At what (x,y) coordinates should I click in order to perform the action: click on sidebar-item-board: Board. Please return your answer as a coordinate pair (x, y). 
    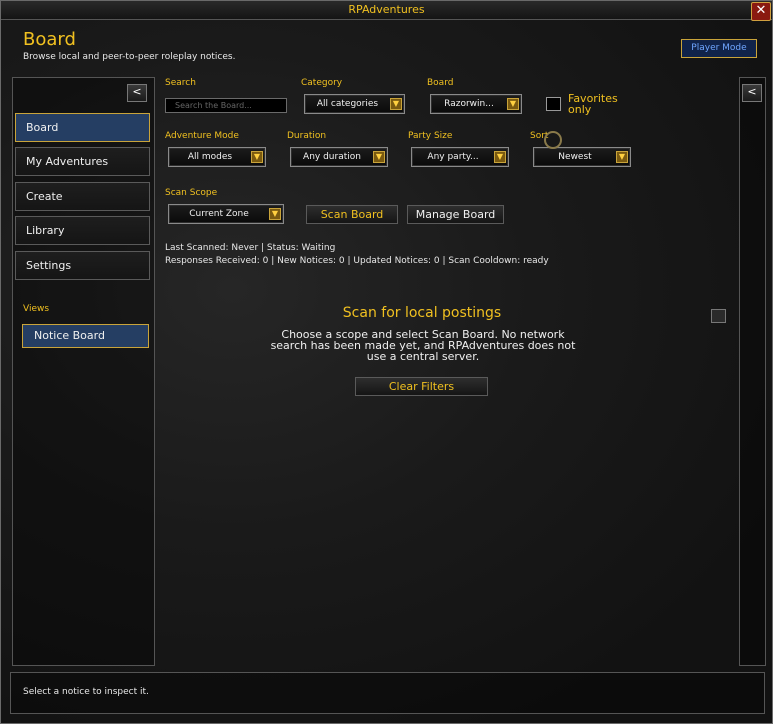
    Looking at the image, I should click on (82, 127).